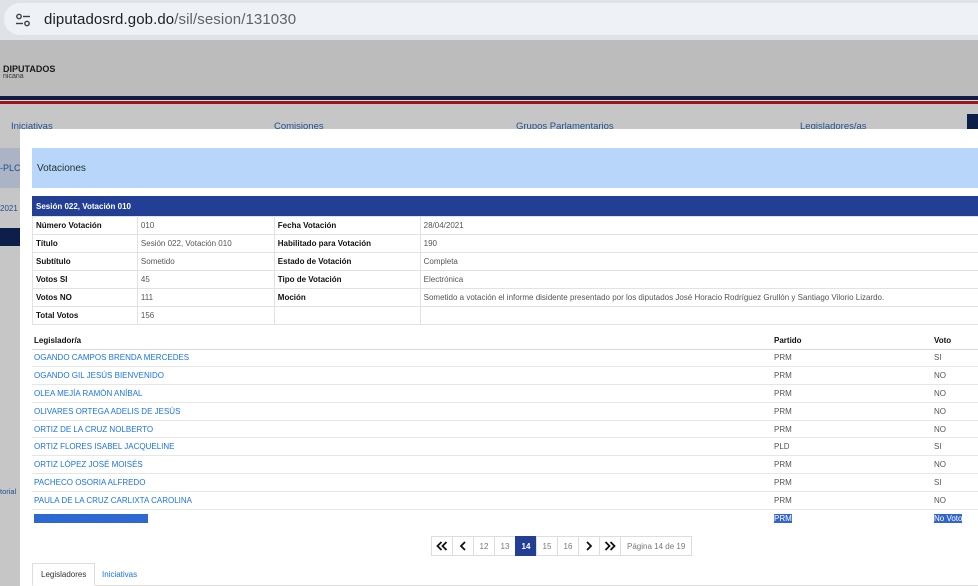 This screenshot has width=978, height=586. What do you see at coordinates (205, 225) in the screenshot?
I see `info-value: 010` at bounding box center [205, 225].